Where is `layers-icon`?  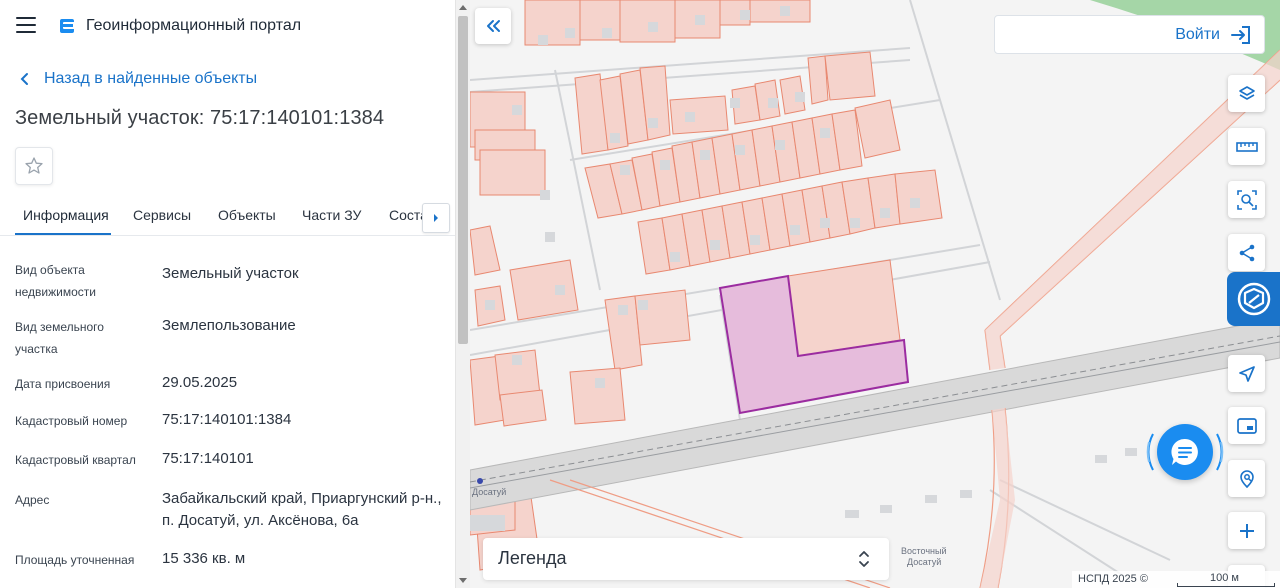 layers-icon is located at coordinates (1246, 92).